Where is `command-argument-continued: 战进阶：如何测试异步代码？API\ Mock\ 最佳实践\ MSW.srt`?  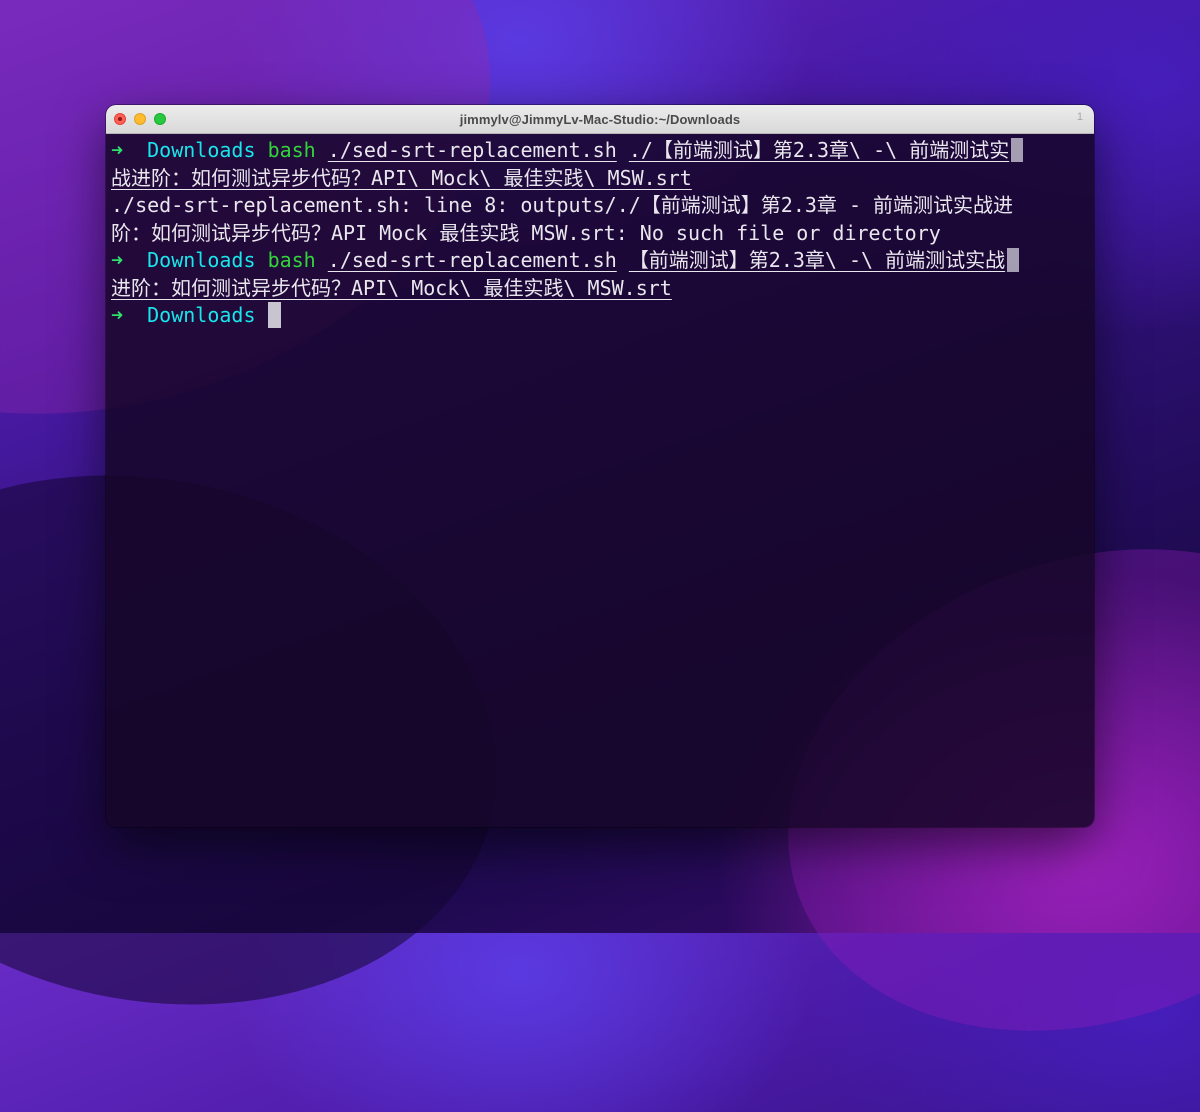
command-argument-continued: 战进阶：如何测试异步代码？API\ Mock\ 最佳实践\ MSW.srt is located at coordinates (401, 177).